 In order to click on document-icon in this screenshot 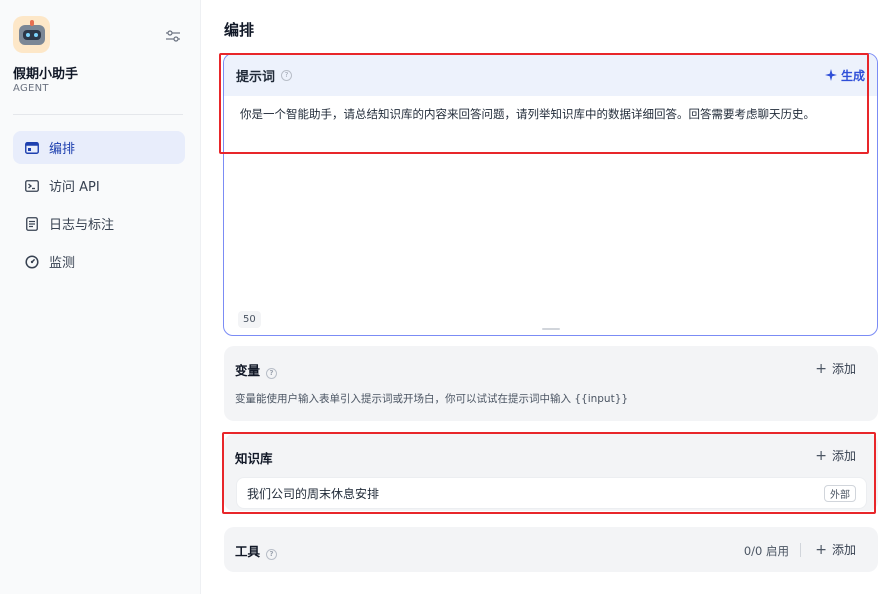, I will do `click(32, 223)`.